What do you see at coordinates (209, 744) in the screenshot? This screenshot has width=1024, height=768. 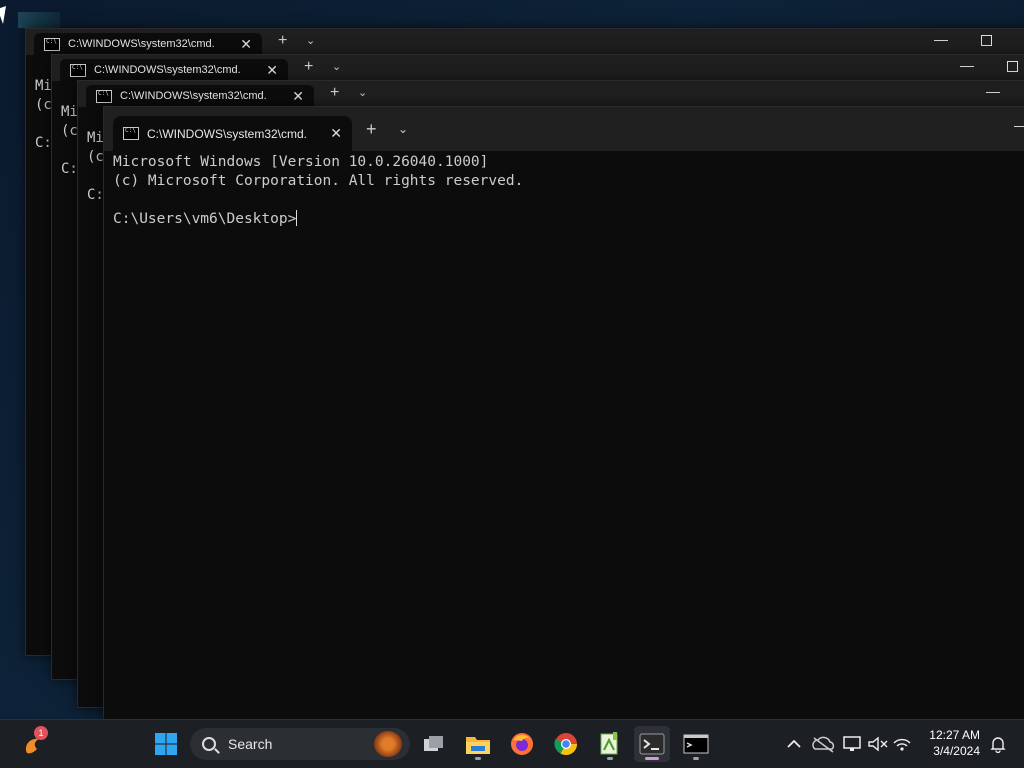 I see `search-icon` at bounding box center [209, 744].